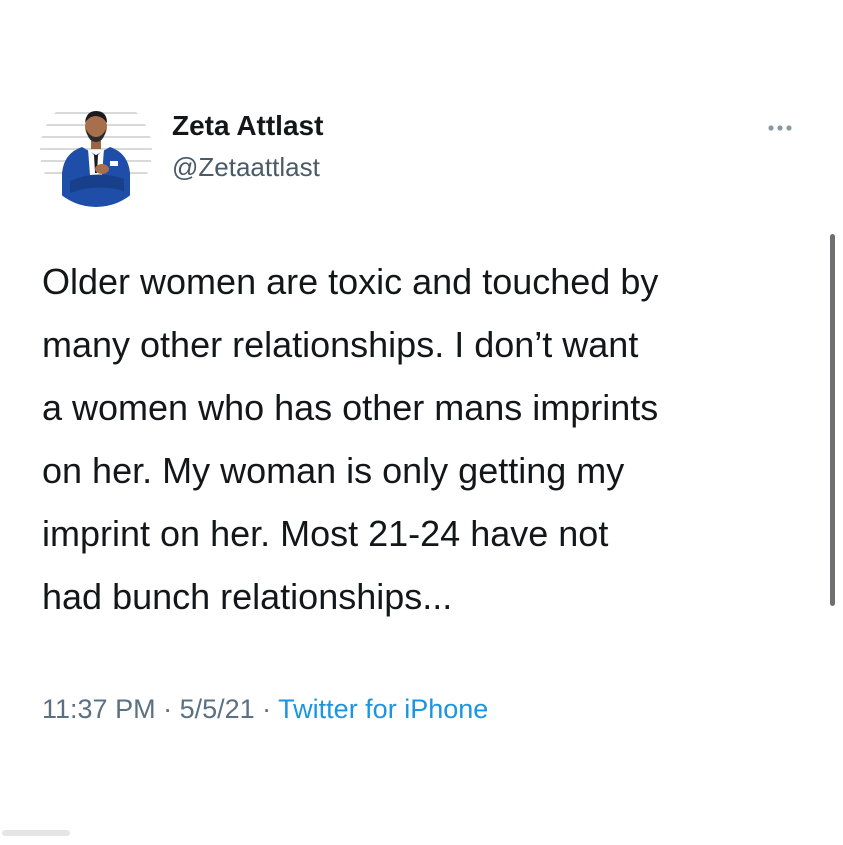 The image size is (843, 845). I want to click on scrollbar, so click(832, 420).